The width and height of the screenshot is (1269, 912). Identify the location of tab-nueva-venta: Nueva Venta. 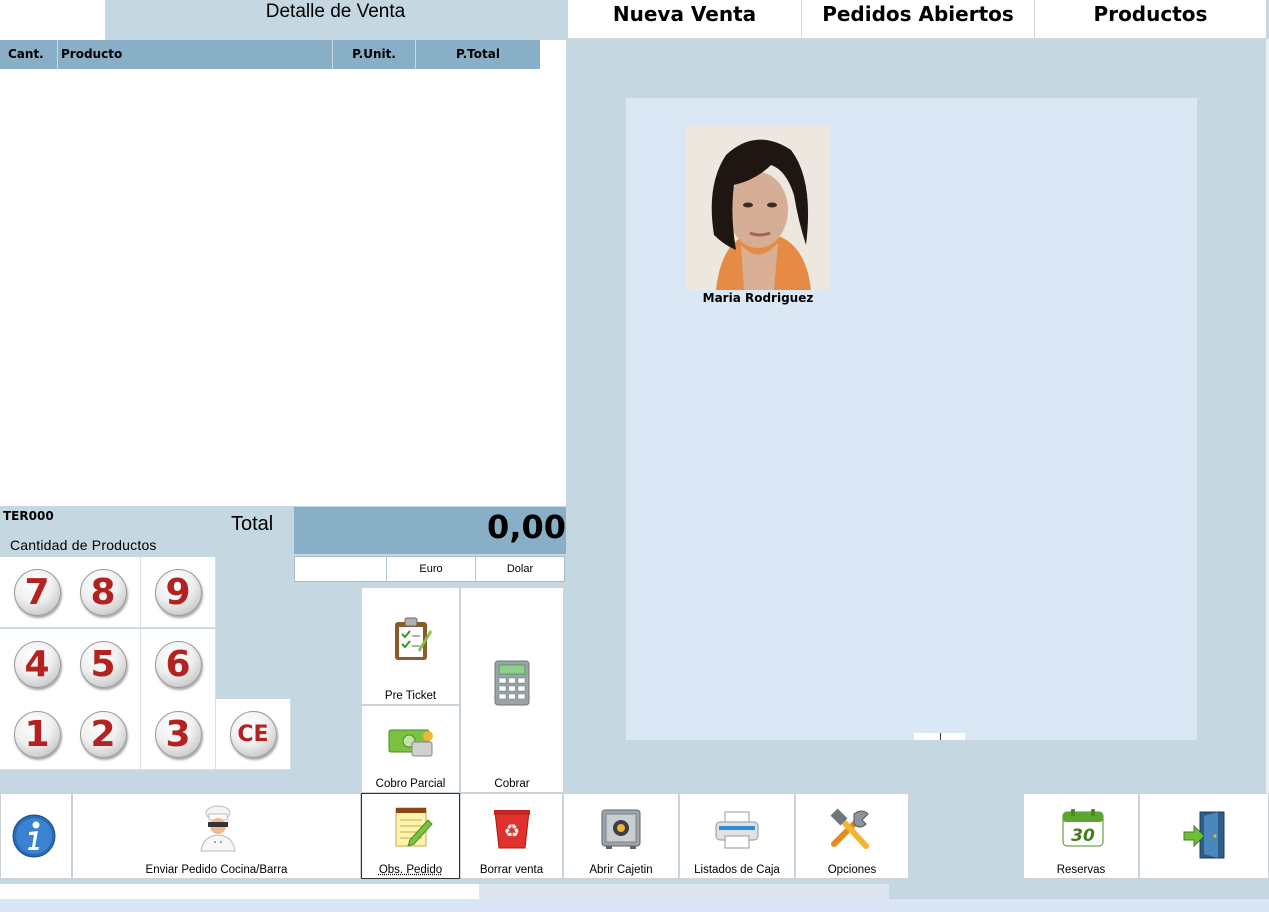
(684, 19).